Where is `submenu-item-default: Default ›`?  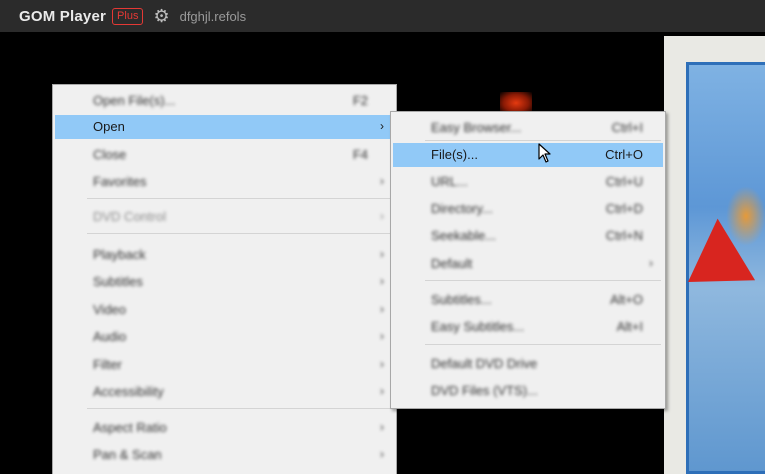
submenu-item-default: Default › is located at coordinates (528, 264).